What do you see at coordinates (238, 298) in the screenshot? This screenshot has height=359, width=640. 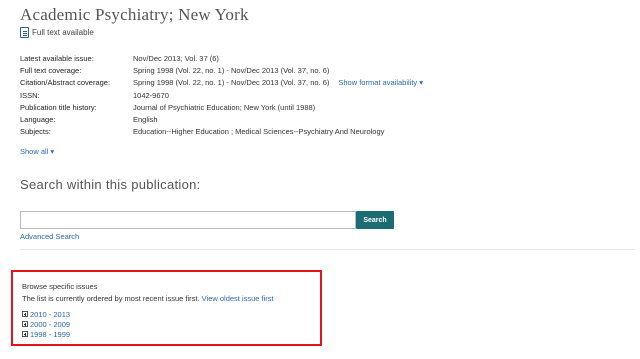 I see `view-oldest-first-link: View oldest issue first` at bounding box center [238, 298].